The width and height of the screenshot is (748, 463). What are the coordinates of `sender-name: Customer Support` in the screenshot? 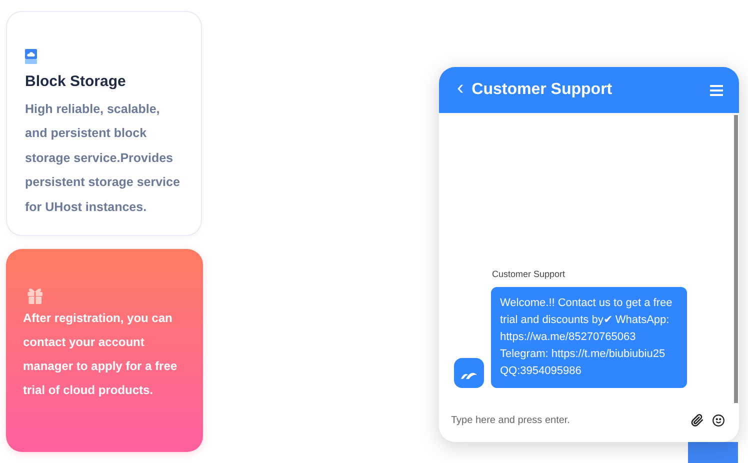 It's located at (529, 274).